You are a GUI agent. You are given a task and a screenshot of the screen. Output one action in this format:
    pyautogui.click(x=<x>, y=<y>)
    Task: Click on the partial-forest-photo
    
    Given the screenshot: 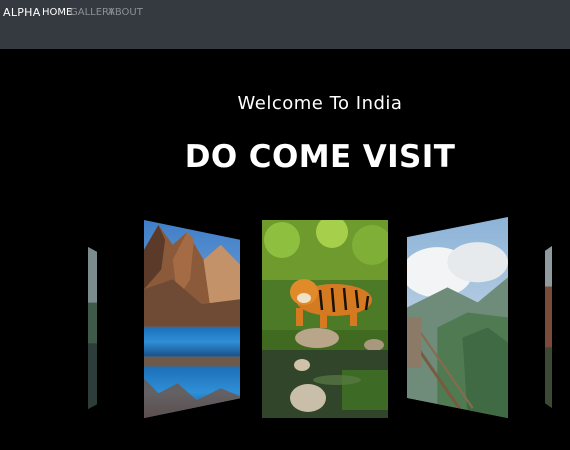 What is the action you would take?
    pyautogui.click(x=548, y=327)
    